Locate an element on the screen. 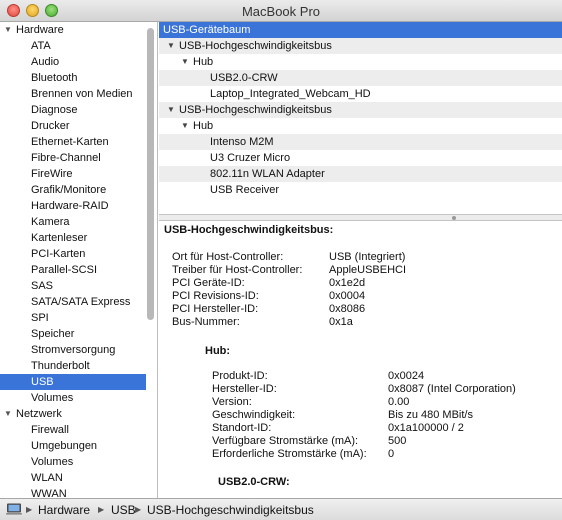 The height and width of the screenshot is (520, 562). tree-row: 802.11n WLAN Adapter is located at coordinates (360, 174).